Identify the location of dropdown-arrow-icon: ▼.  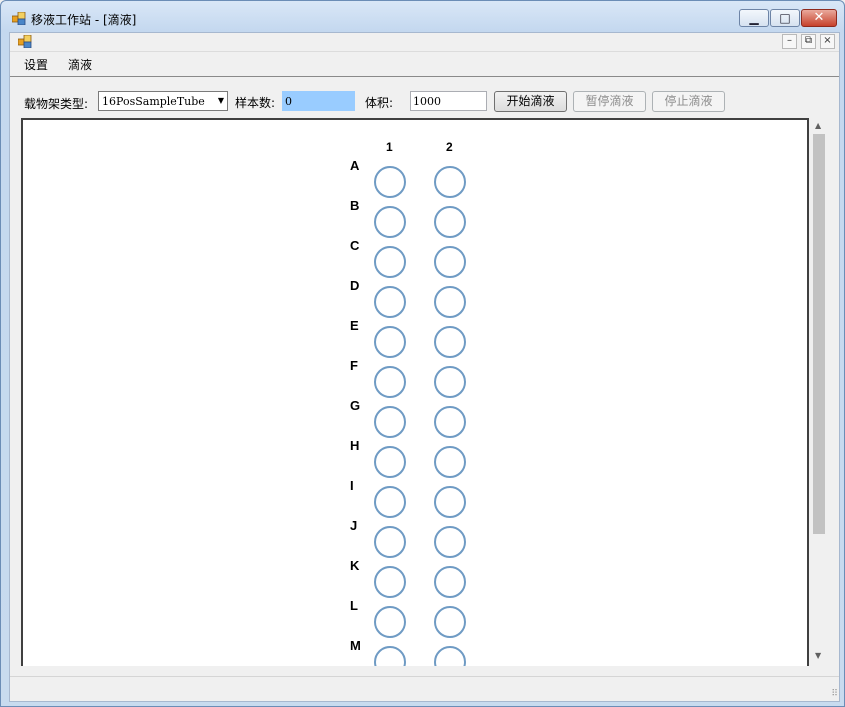
(221, 100).